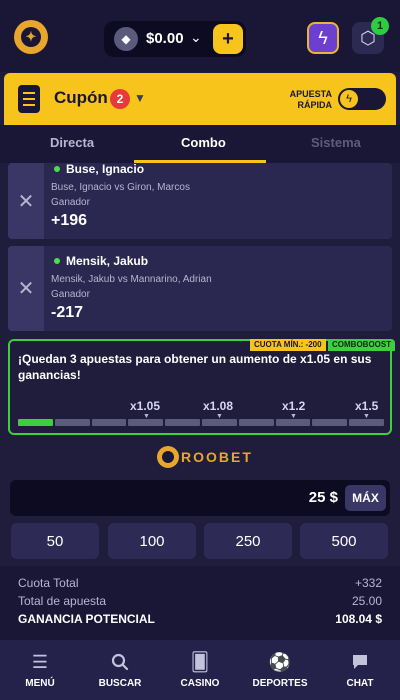 The height and width of the screenshot is (700, 400). Describe the element at coordinates (217, 457) in the screenshot. I see `brand-name: ROOBET` at that location.